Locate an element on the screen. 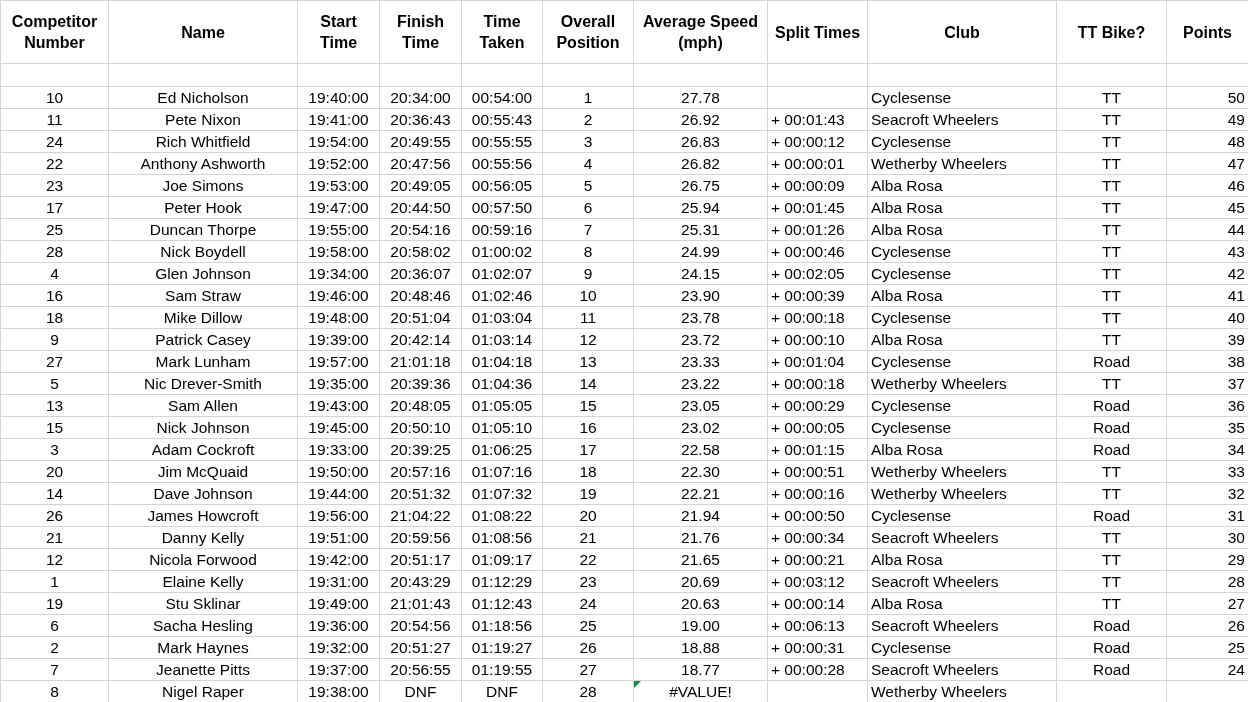 Image resolution: width=1248 pixels, height=702 pixels. table-cell: 20:51:27 is located at coordinates (420, 647).